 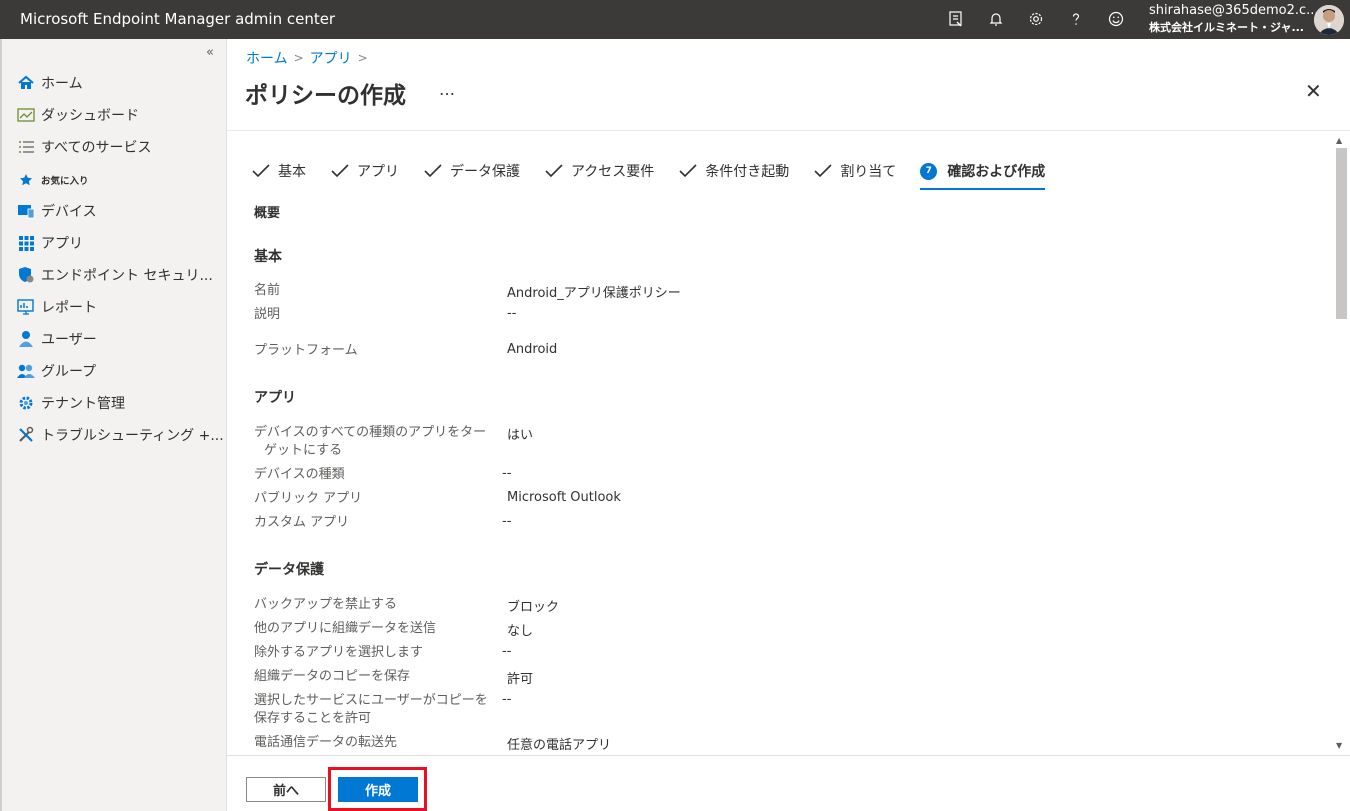 I want to click on sidebar-item-devices: デバイス, so click(x=56, y=211).